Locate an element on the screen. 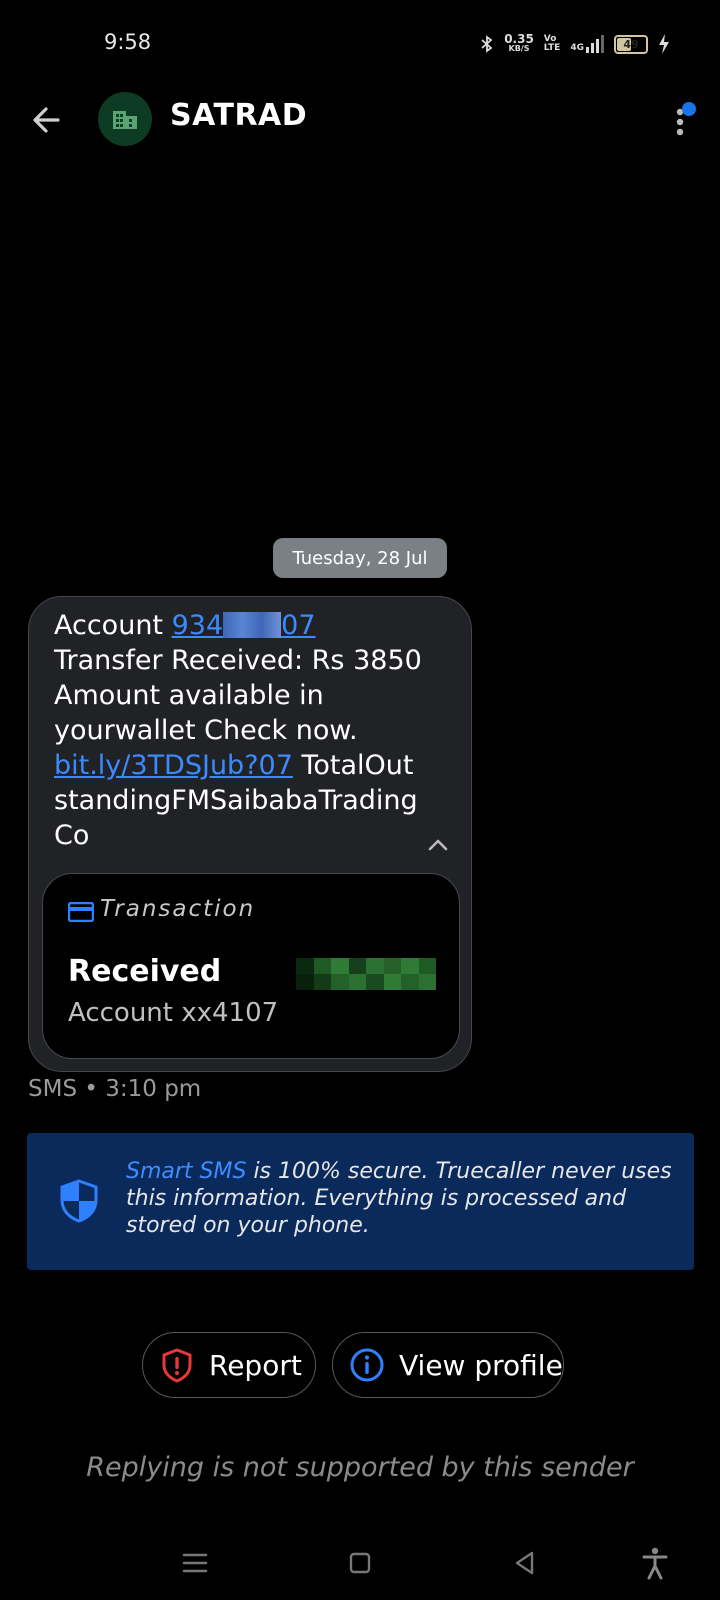 Image resolution: width=720 pixels, height=1600 pixels. reply-disabled-note: Replying is not supported by this sender is located at coordinates (360, 1467).